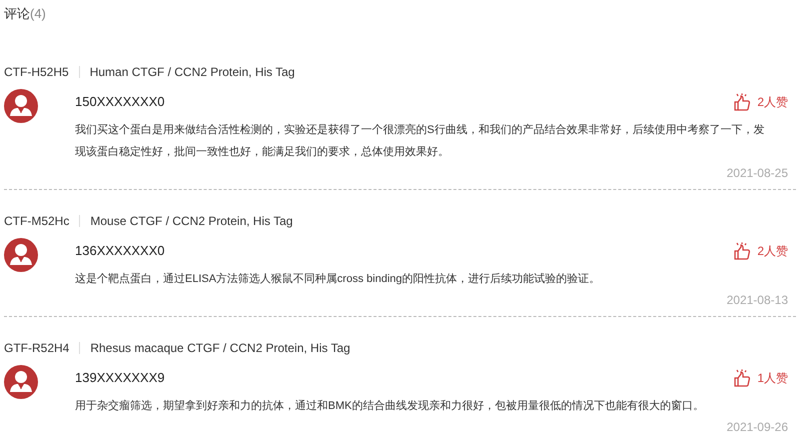 Image resolution: width=800 pixels, height=442 pixels. What do you see at coordinates (192, 72) in the screenshot?
I see `product-name: Human CTGF / CCN2 Protein, His Tag` at bounding box center [192, 72].